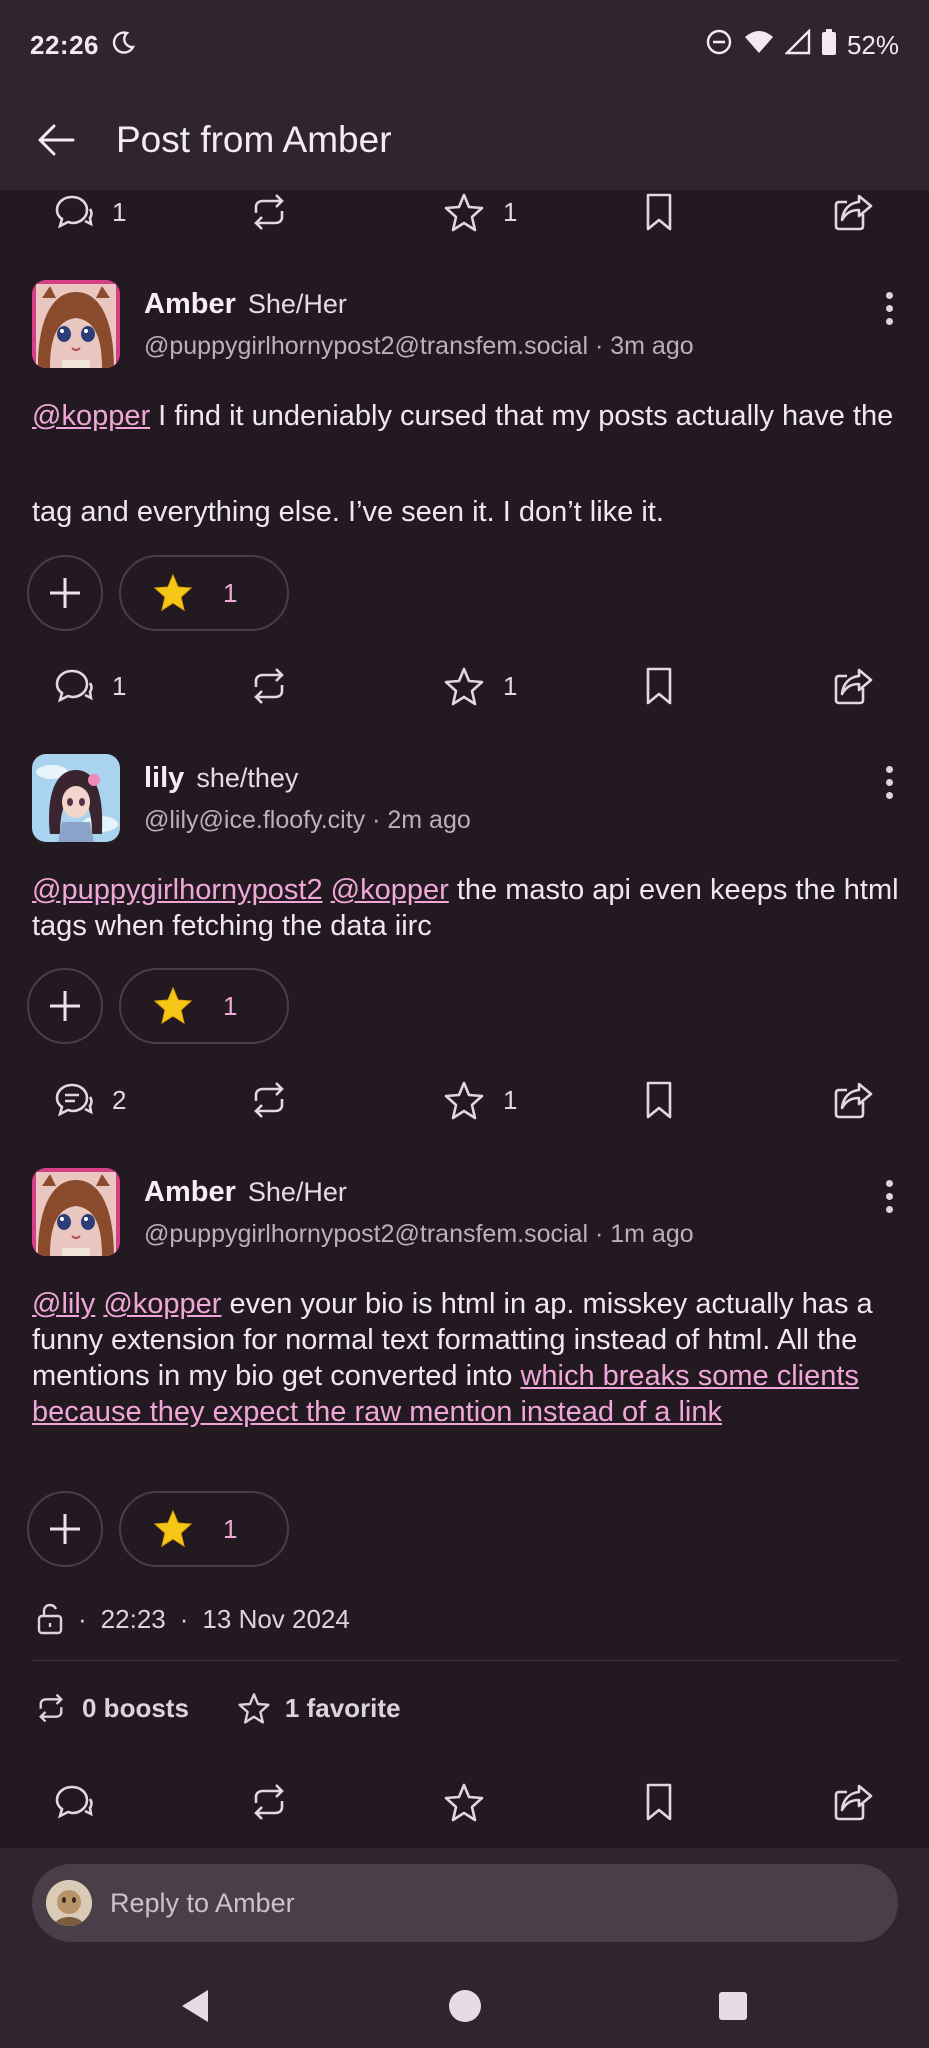 The width and height of the screenshot is (929, 2048). What do you see at coordinates (193, 1619) in the screenshot?
I see `post-meta: · 22:23 · 13 Nov 2024` at bounding box center [193, 1619].